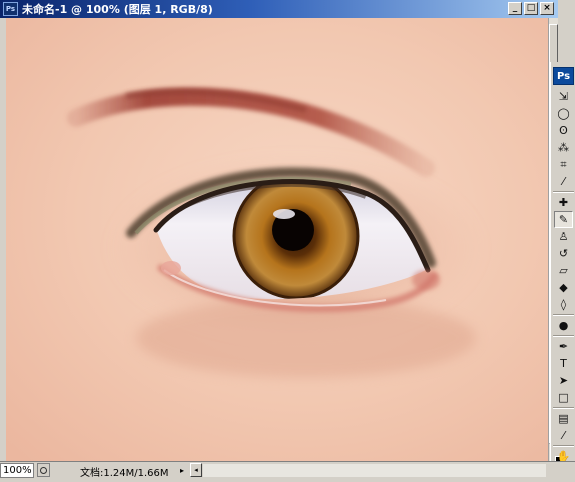  I want to click on maximize-button: □, so click(531, 8).